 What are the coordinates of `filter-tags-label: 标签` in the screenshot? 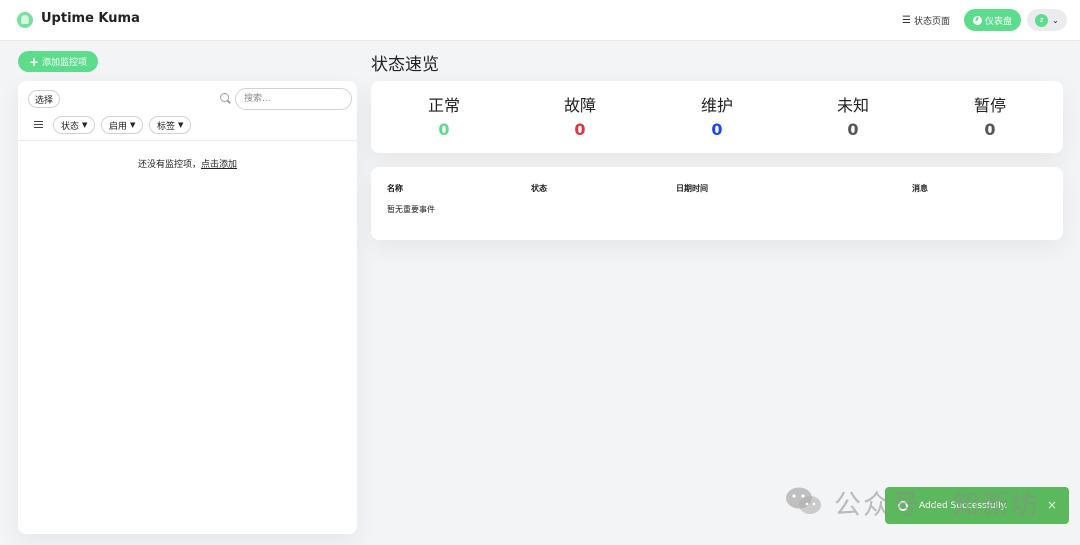 It's located at (166, 126).